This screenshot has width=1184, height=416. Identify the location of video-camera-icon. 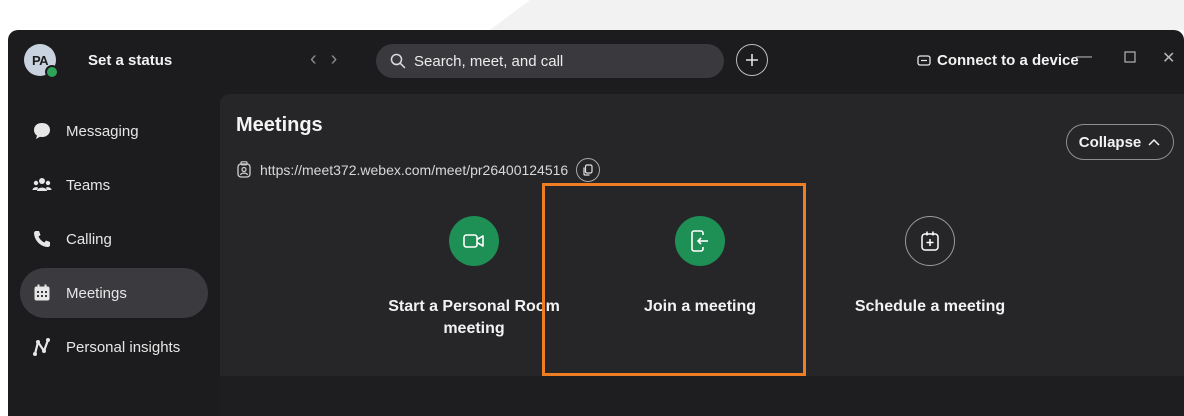
(474, 241).